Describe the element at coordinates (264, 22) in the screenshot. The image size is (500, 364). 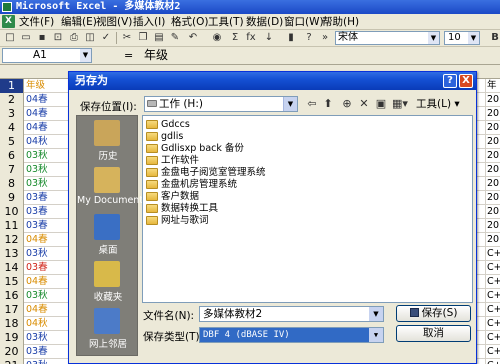
I see `menu-data: 数据(D)` at that location.